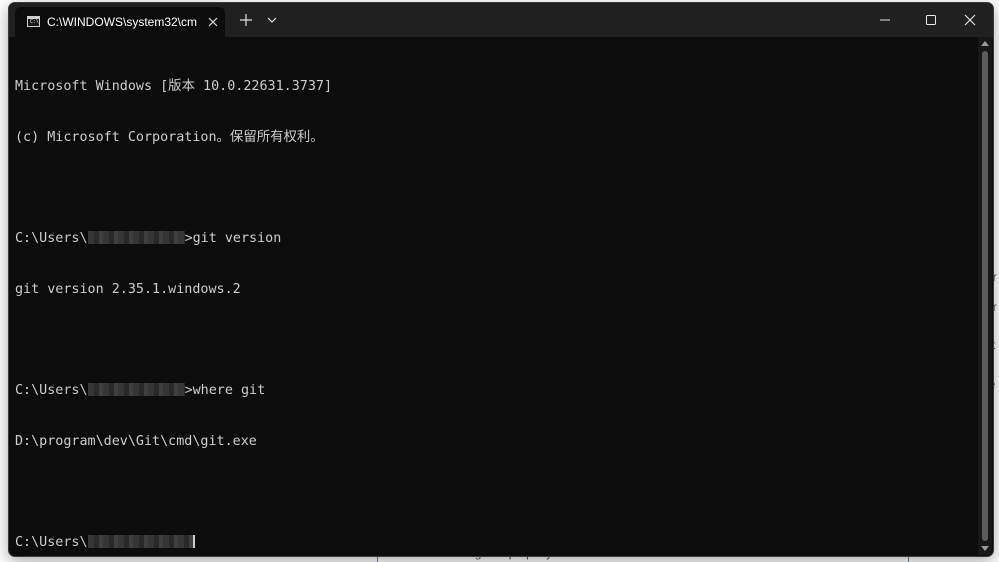  I want to click on chevron-down-icon, so click(272, 20).